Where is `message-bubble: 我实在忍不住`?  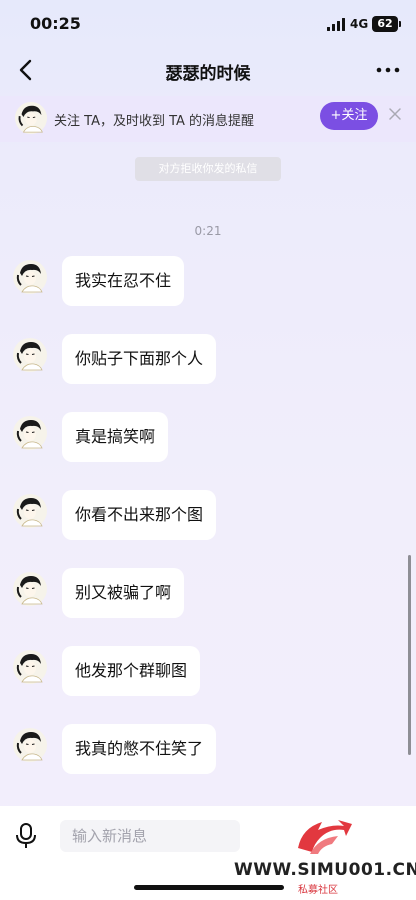 message-bubble: 我实在忍不住 is located at coordinates (123, 281).